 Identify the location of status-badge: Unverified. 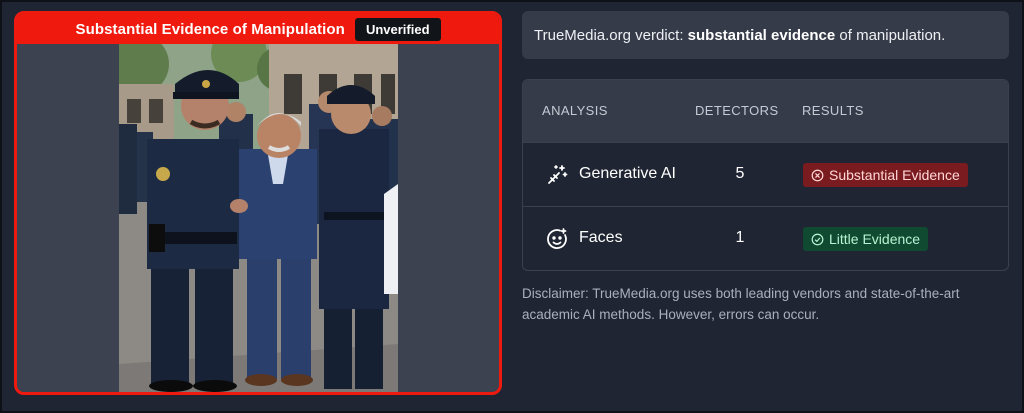
(397, 29).